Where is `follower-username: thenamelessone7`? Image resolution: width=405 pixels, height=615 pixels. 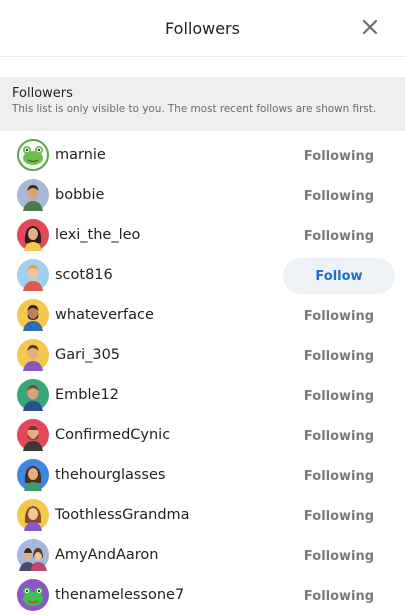 follower-username: thenamelessone7 is located at coordinates (119, 595).